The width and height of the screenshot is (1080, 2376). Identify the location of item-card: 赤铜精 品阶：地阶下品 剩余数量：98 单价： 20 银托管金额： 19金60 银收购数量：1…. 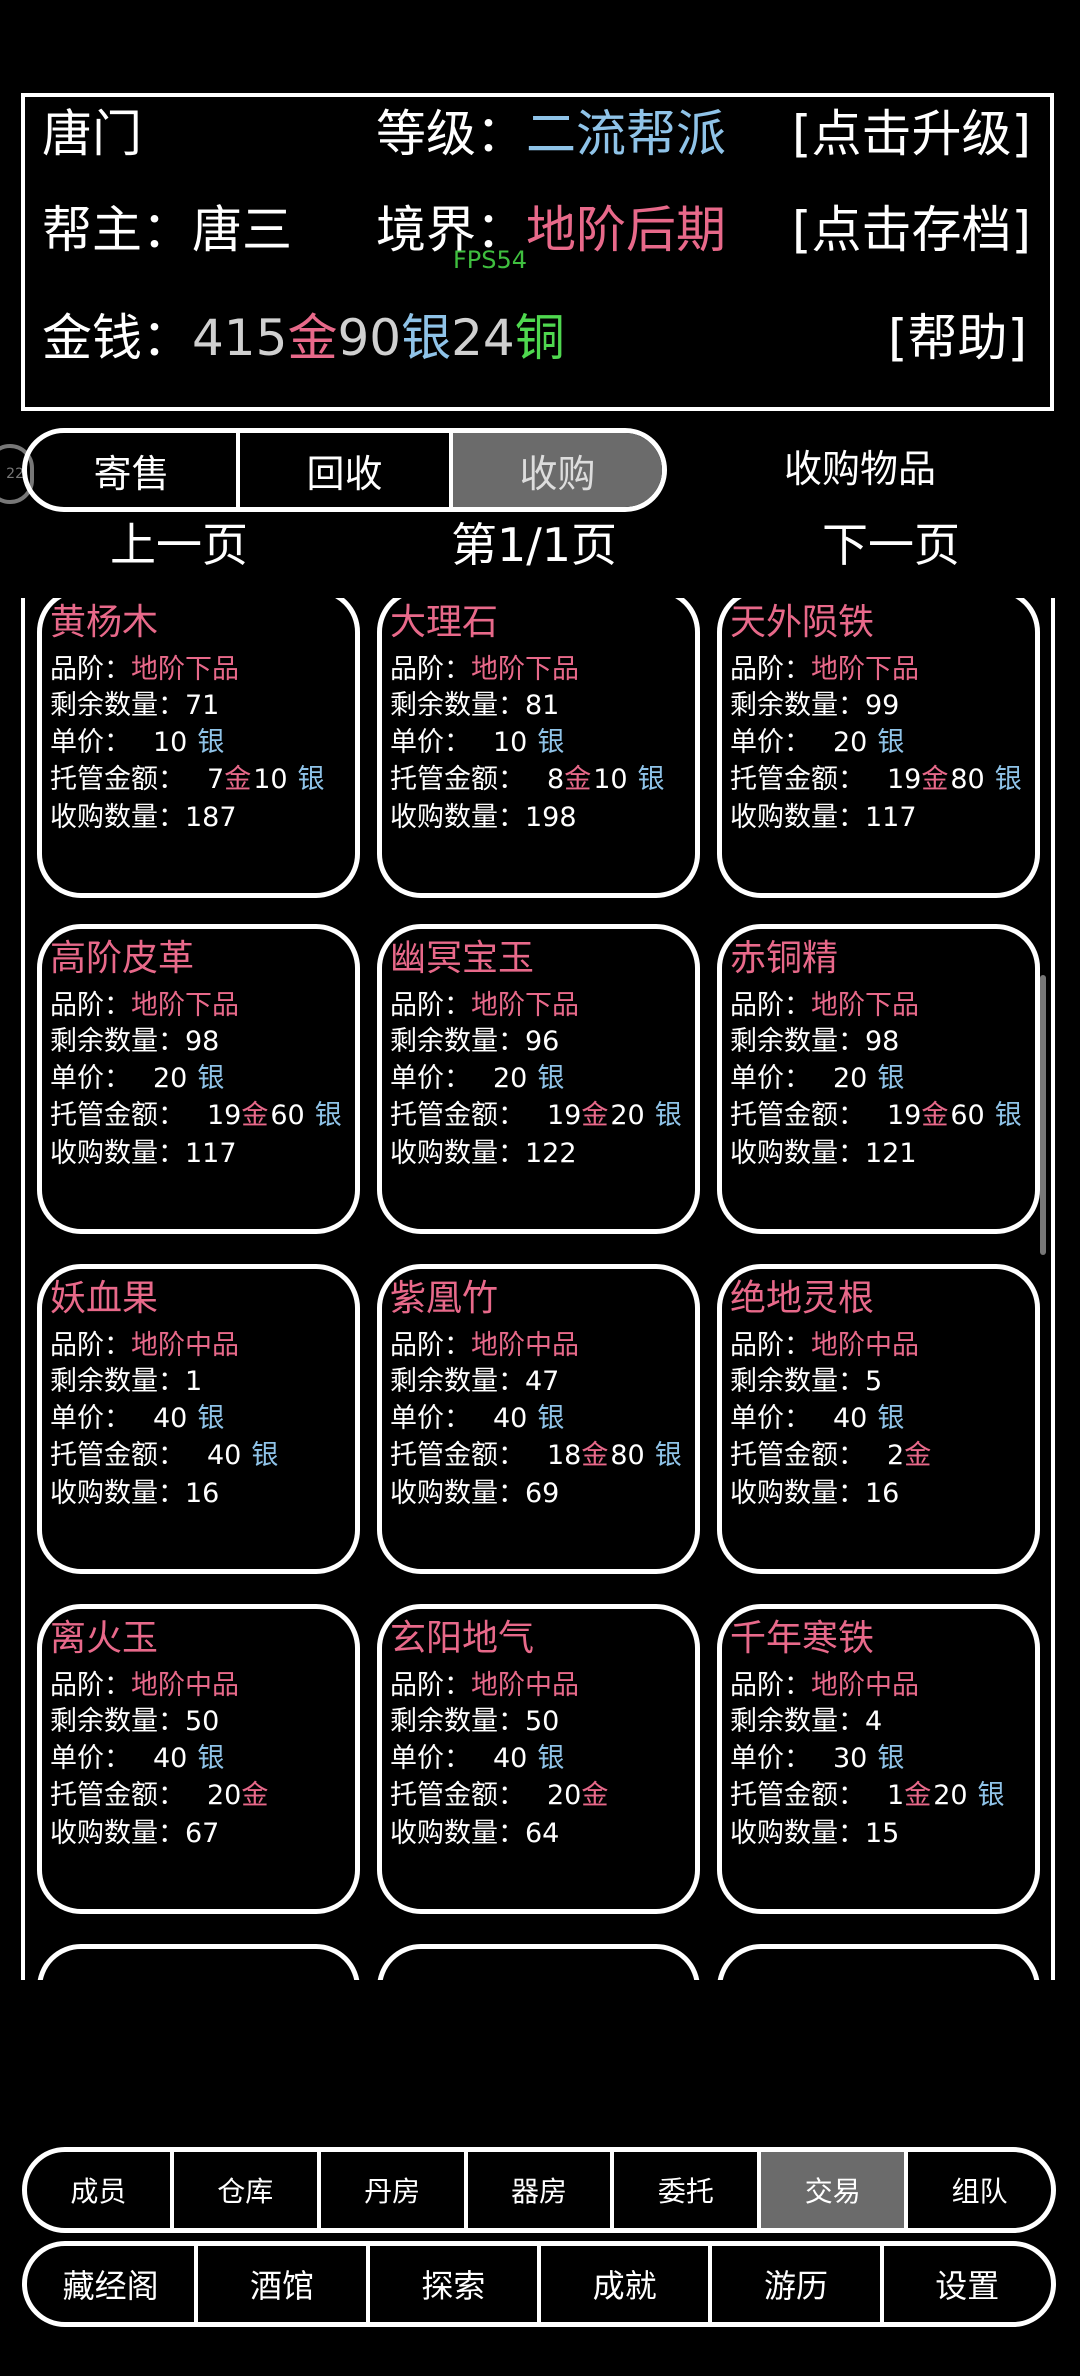
(878, 1079).